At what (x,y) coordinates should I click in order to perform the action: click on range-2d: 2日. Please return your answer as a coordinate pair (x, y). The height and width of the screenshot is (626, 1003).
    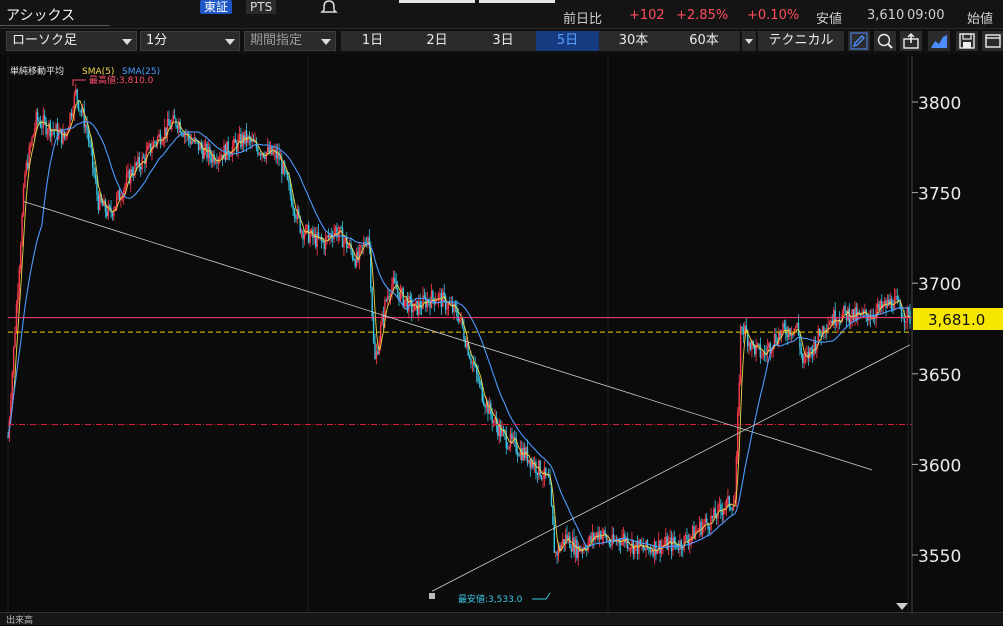
    Looking at the image, I should click on (437, 41).